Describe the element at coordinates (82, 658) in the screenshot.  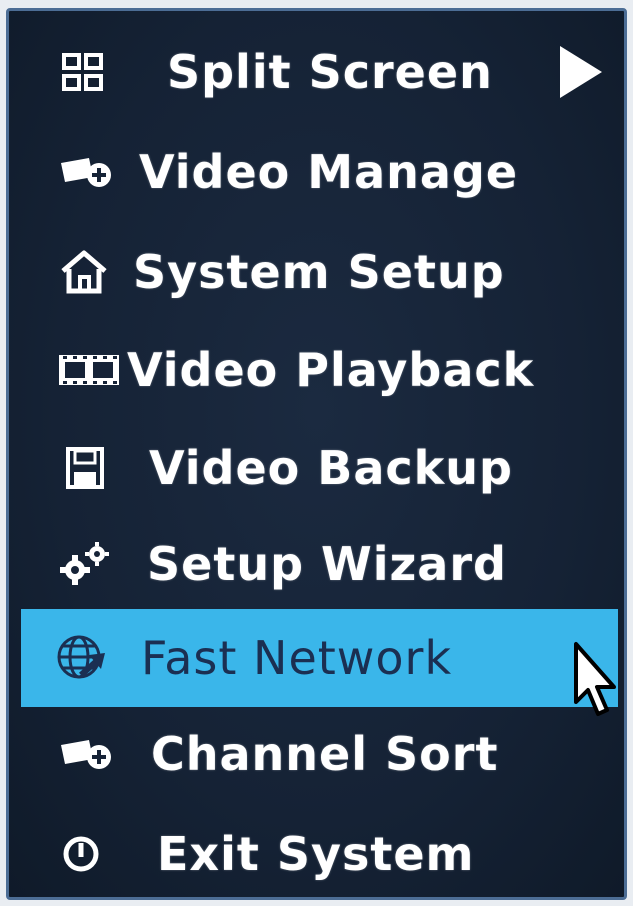
I see `globe-arrow-icon` at that location.